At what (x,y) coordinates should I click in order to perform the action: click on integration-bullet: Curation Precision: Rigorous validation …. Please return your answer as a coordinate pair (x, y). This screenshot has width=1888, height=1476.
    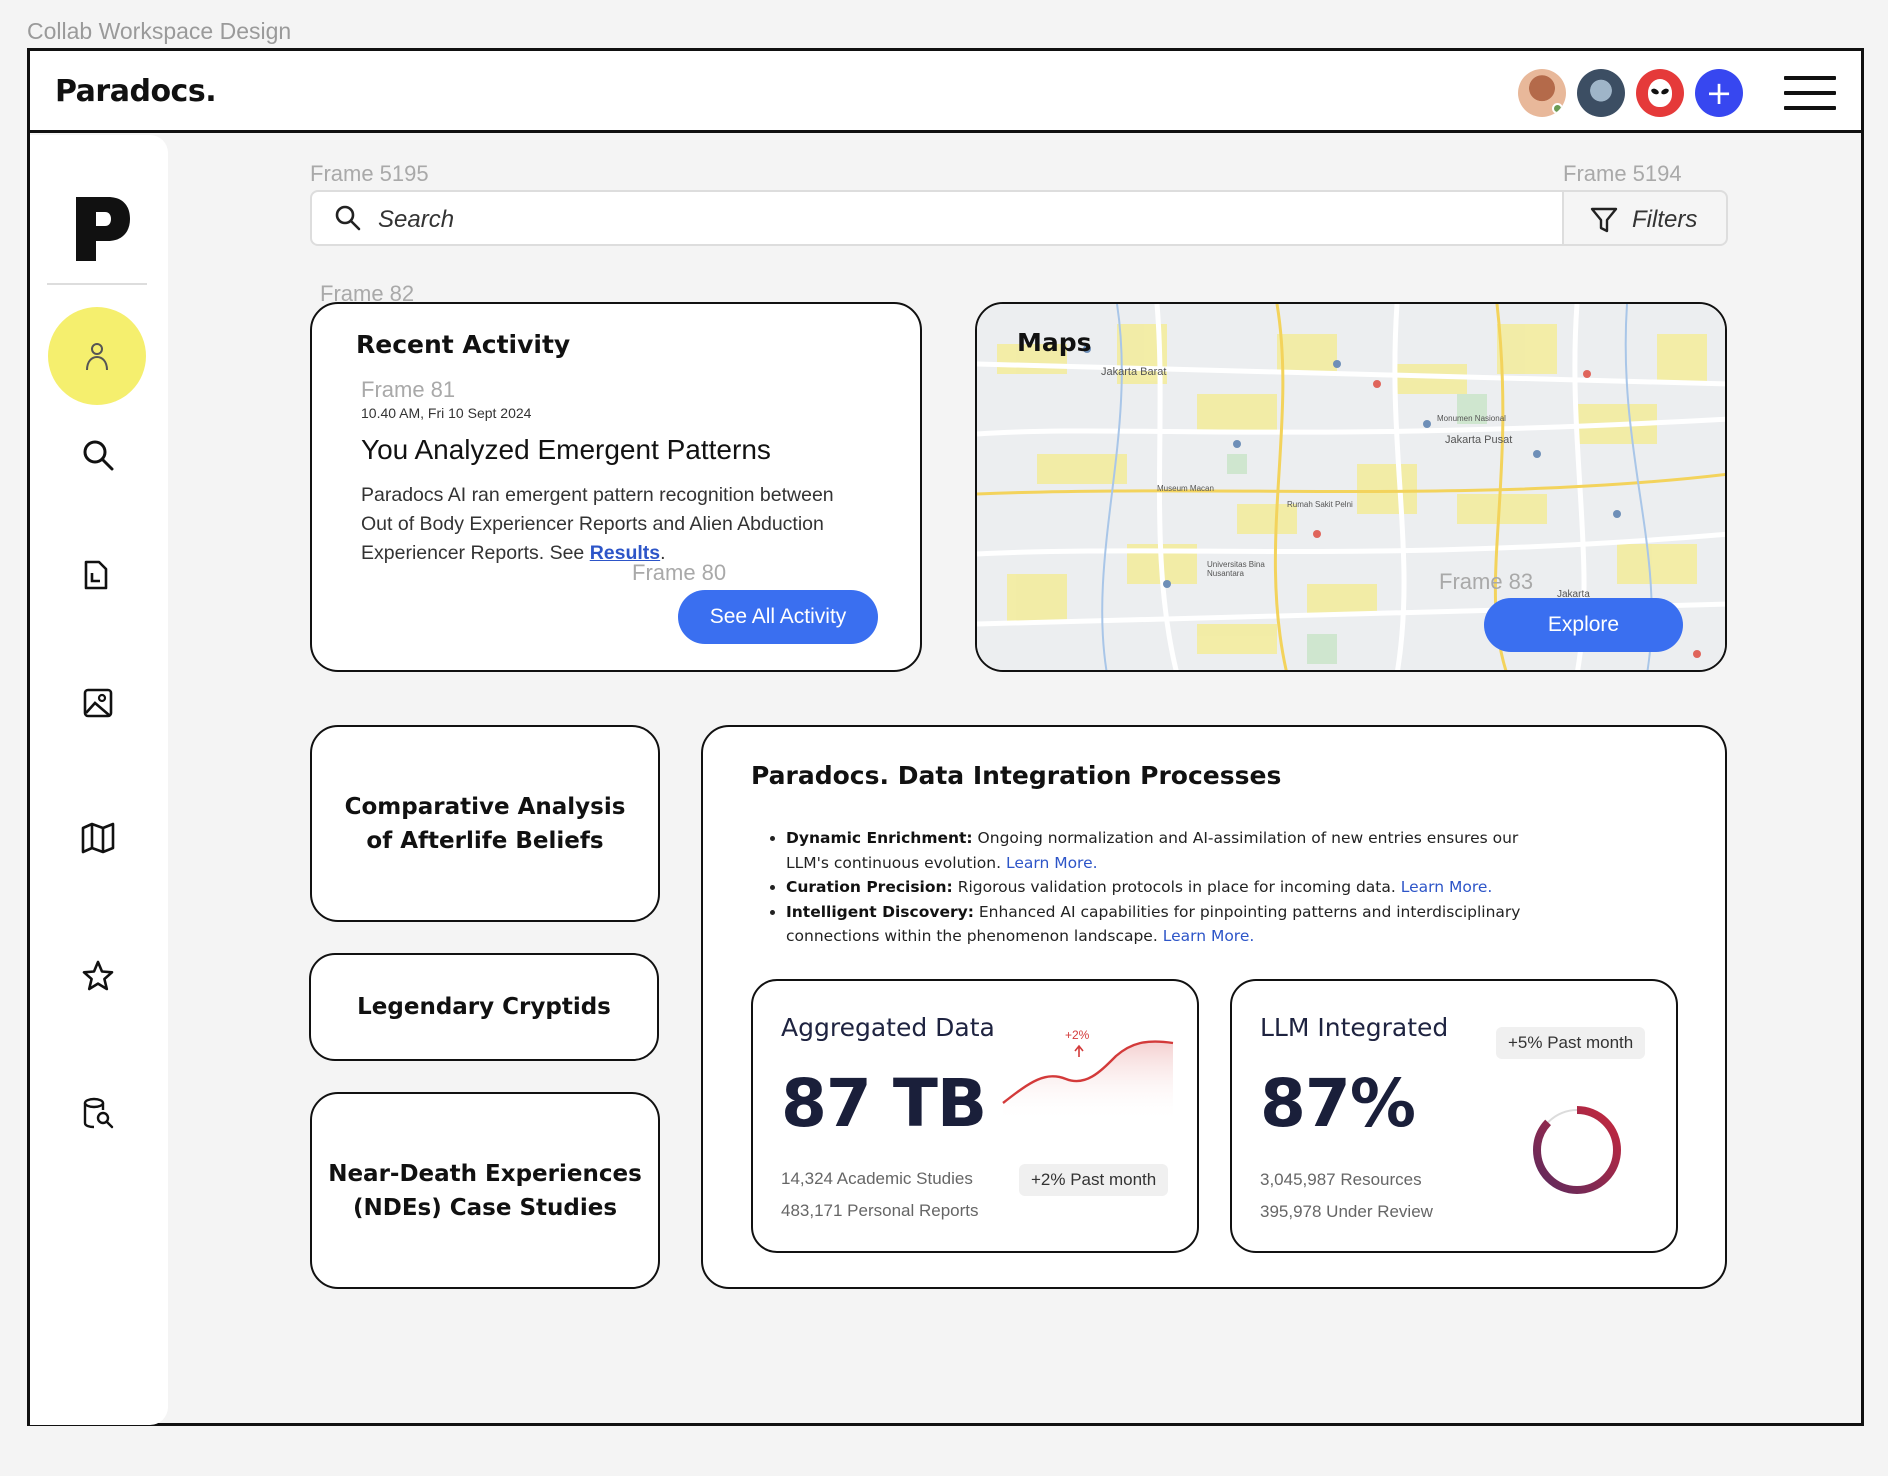
    Looking at the image, I should click on (1176, 887).